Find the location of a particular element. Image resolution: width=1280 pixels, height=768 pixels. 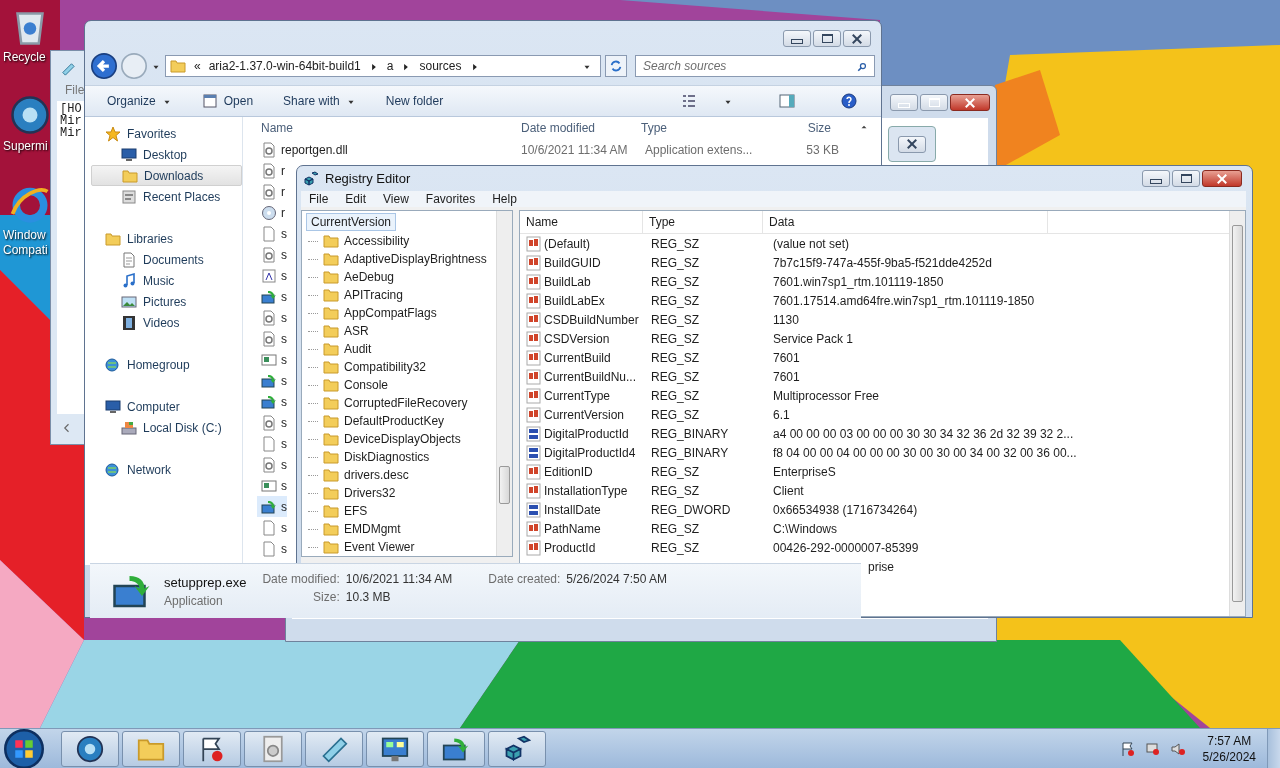

menu-item: Favorites is located at coordinates (450, 199).